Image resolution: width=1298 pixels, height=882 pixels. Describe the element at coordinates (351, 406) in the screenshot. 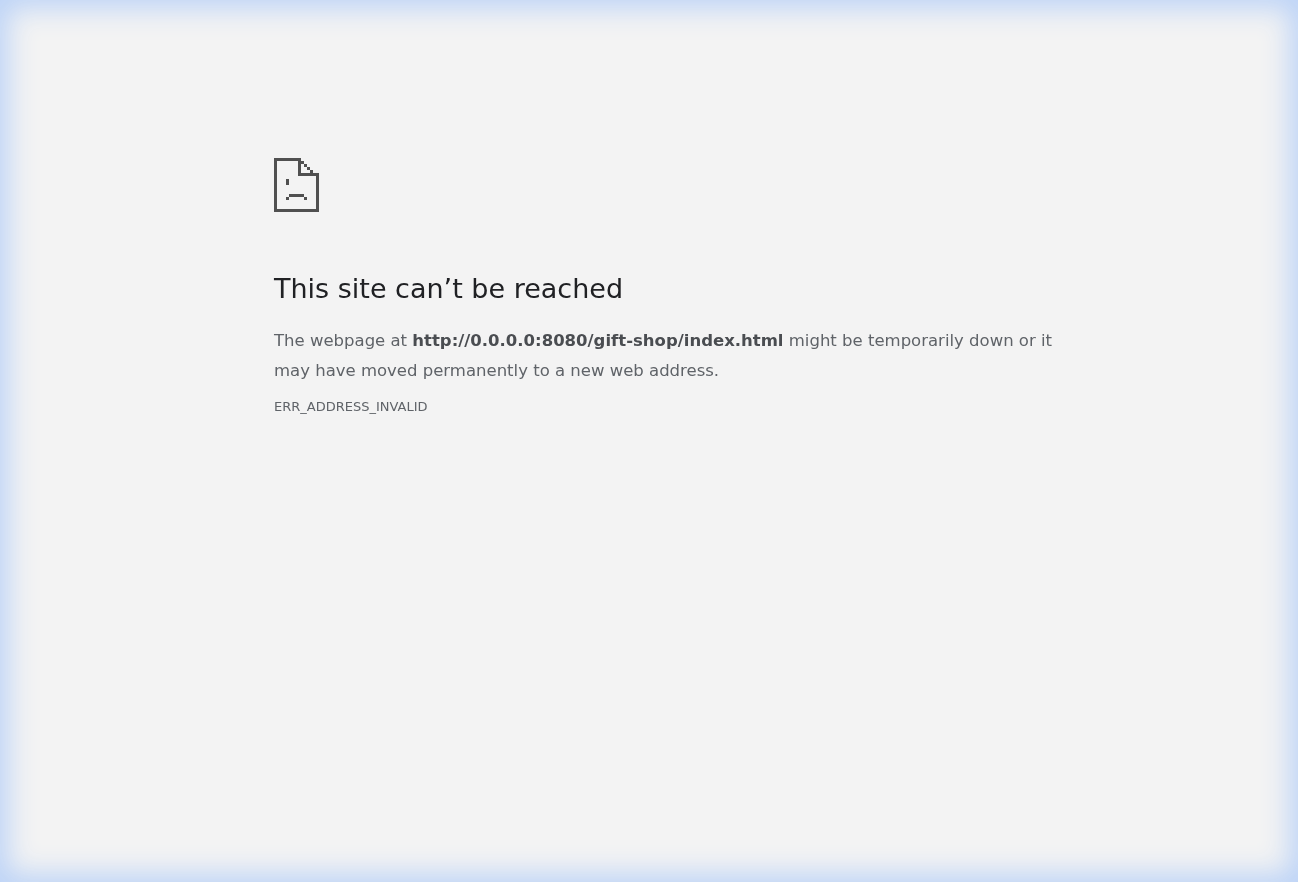

I see `error-code: ERR_ADDRESS_INVALID` at that location.